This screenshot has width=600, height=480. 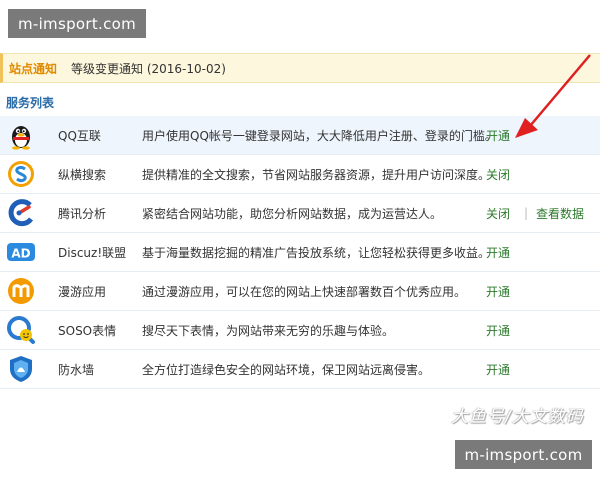 I want to click on search-s-icon, so click(x=21, y=174).